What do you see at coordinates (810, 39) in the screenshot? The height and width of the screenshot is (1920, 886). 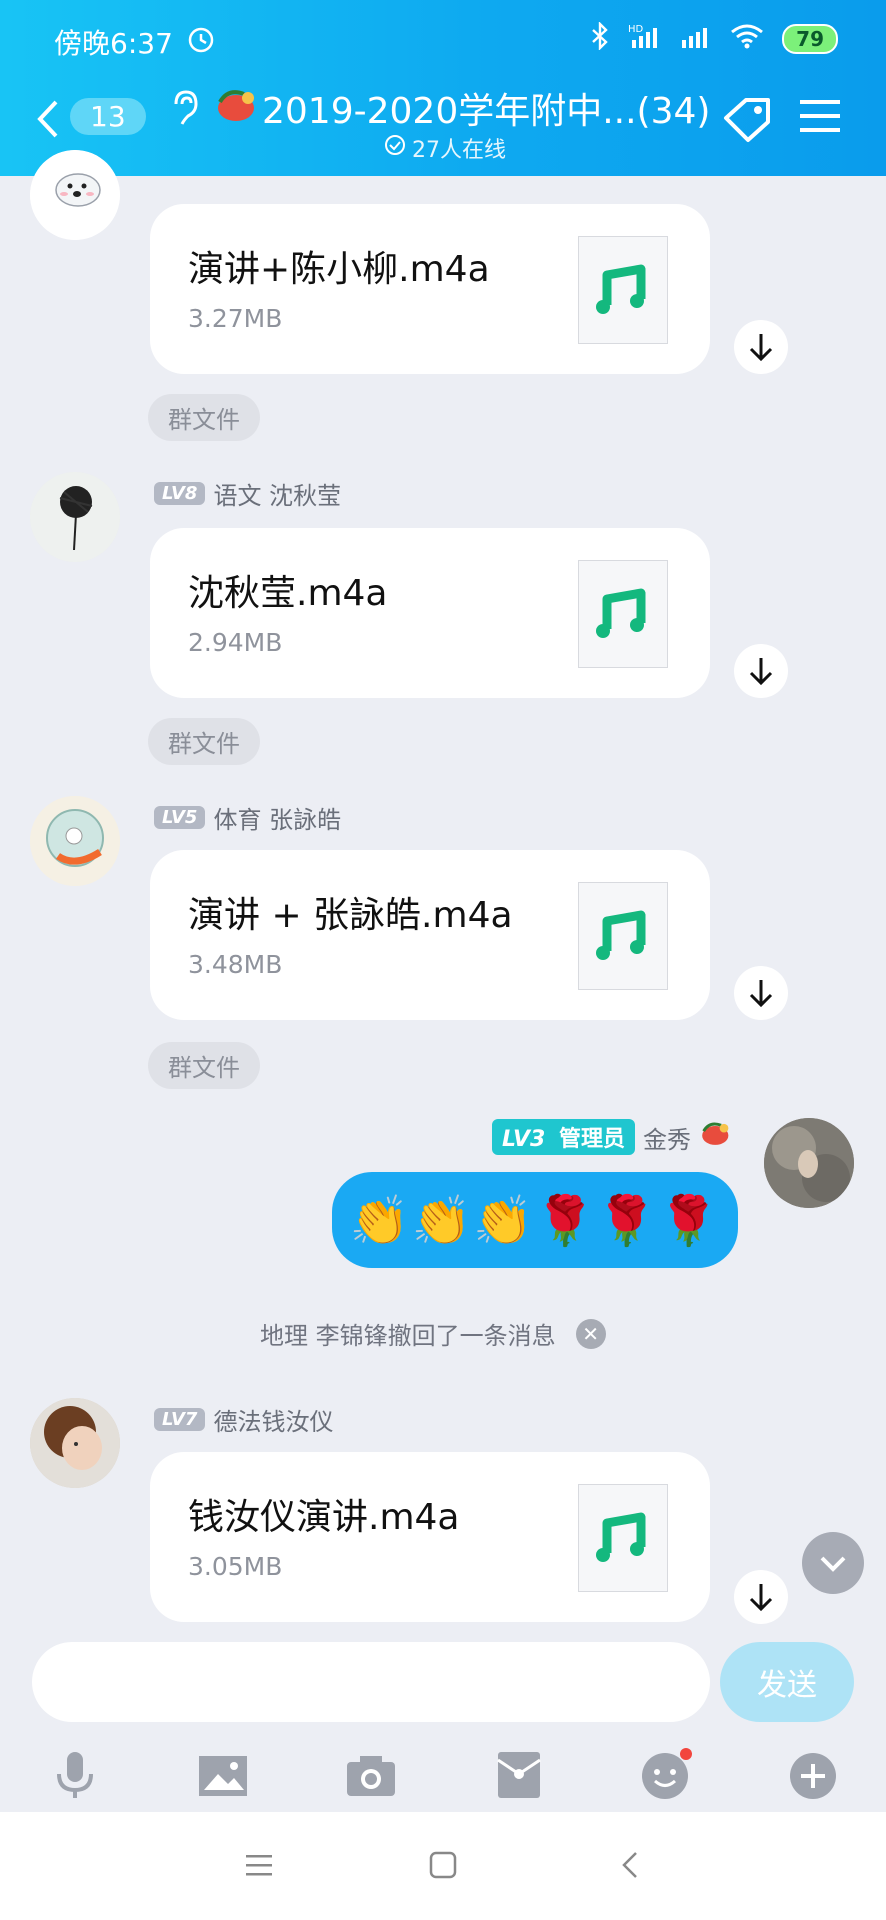 I see `battery-indicator: 79` at bounding box center [810, 39].